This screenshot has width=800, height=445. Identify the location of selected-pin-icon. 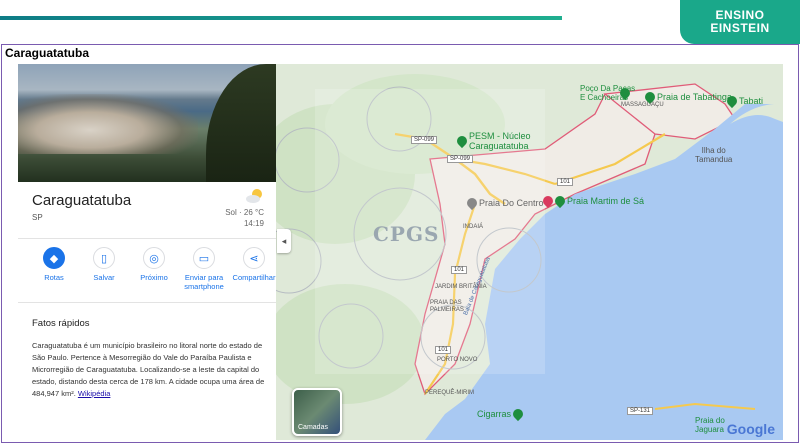
(548, 201).